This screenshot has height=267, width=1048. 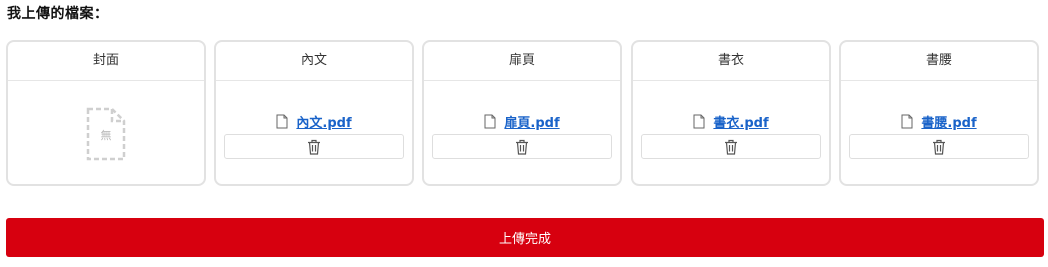 I want to click on card-body-flyleaf: 扉頁.pdf, so click(x=522, y=133).